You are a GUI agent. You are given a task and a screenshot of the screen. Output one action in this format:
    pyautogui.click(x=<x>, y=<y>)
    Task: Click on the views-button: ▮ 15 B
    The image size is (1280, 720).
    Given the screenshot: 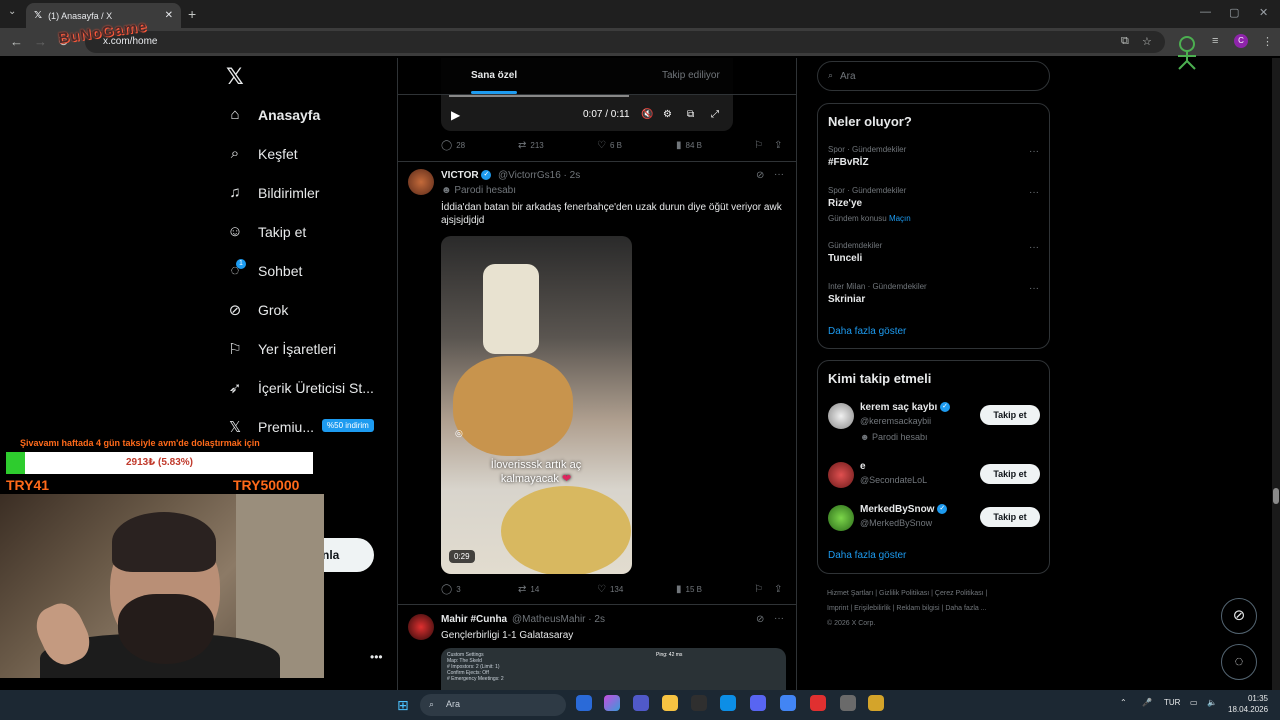 What is the action you would take?
    pyautogui.click(x=689, y=589)
    